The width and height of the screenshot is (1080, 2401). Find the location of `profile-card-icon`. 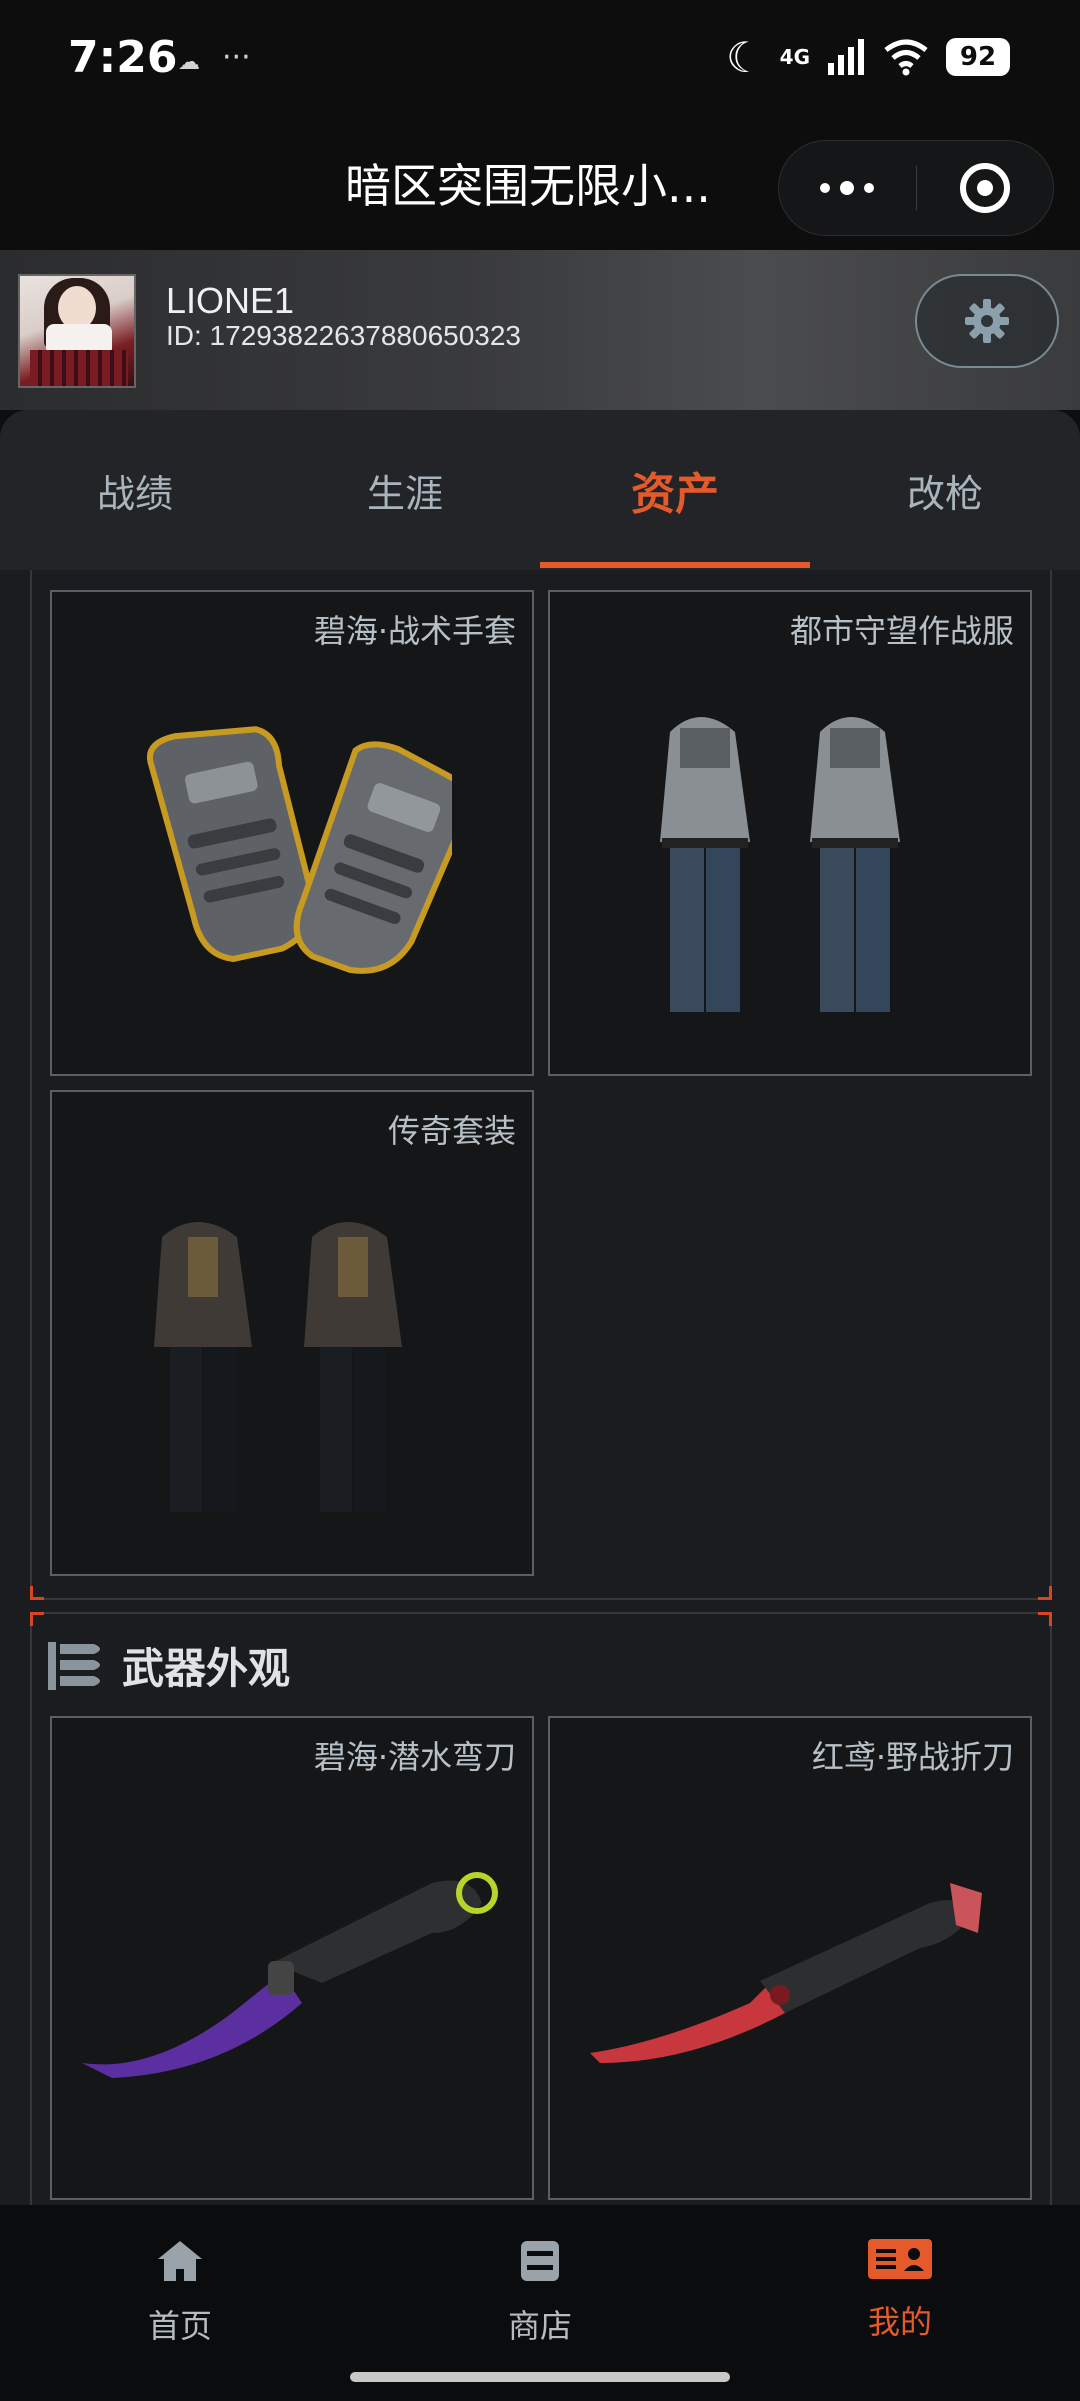

profile-card-icon is located at coordinates (900, 2259).